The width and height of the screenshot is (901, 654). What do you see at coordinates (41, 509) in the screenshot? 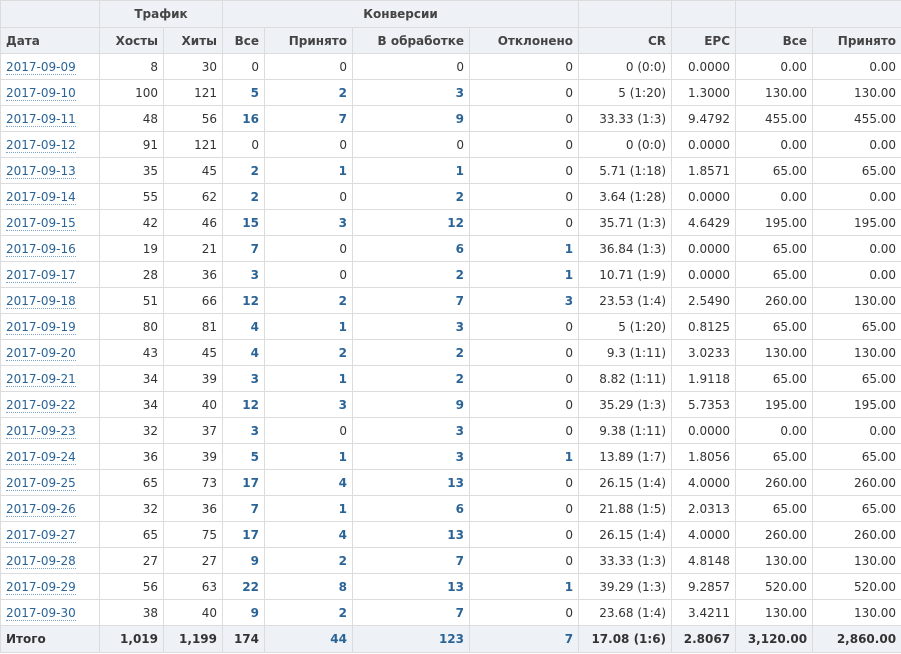
I see `date-link: 2017-09-26` at bounding box center [41, 509].